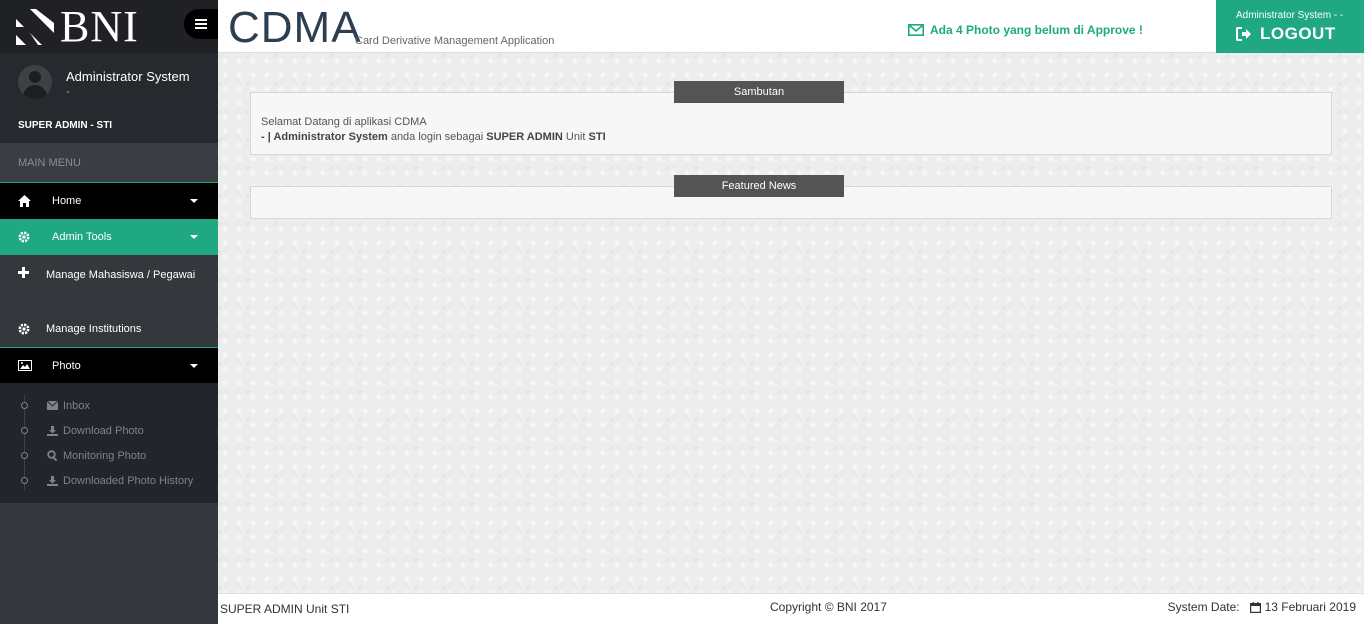 This screenshot has height=624, width=1364. What do you see at coordinates (524, 137) in the screenshot?
I see `login-role: SUPER ADMIN` at bounding box center [524, 137].